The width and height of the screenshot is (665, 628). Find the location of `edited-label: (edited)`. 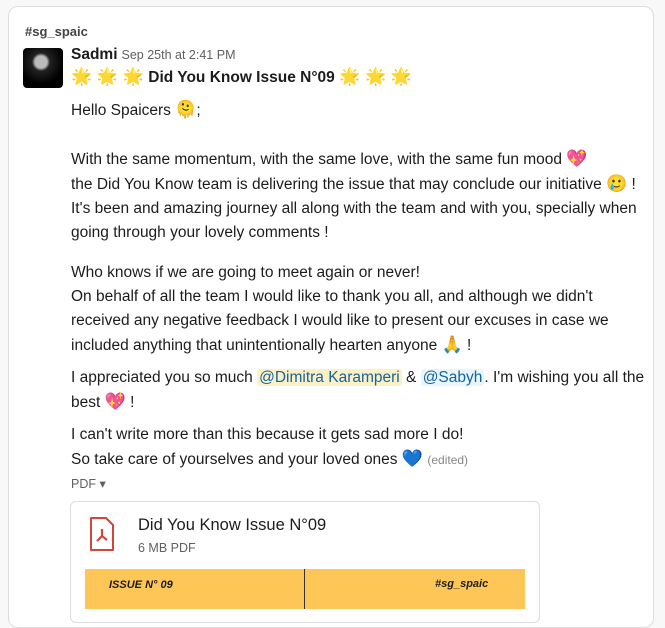

edited-label: (edited) is located at coordinates (448, 460).